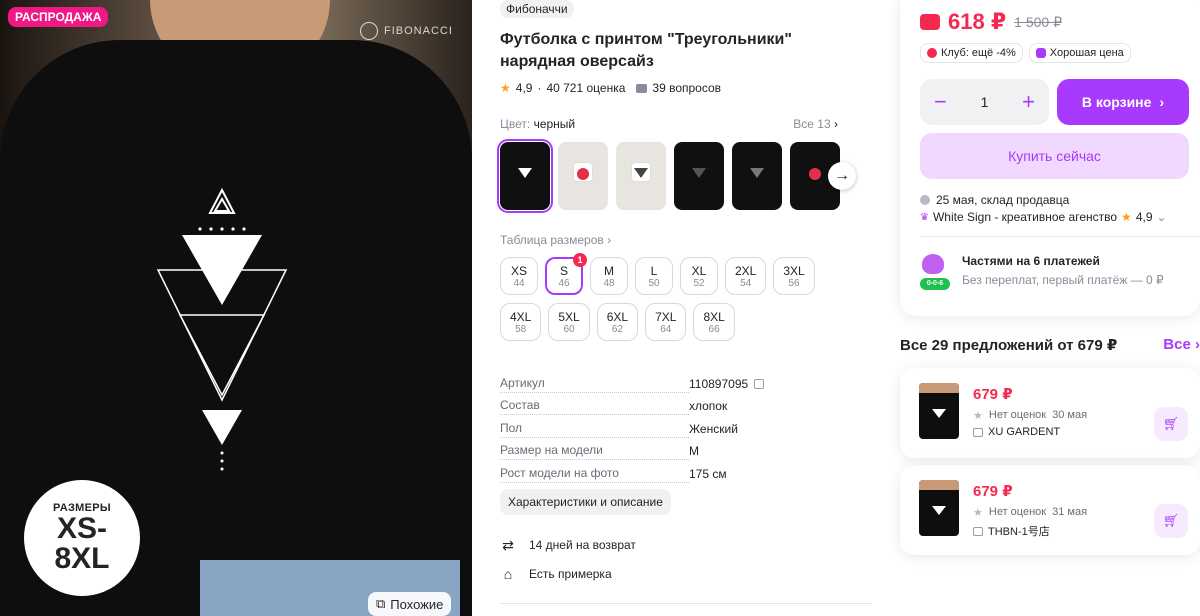 The width and height of the screenshot is (1200, 616). Describe the element at coordinates (569, 316) in the screenshot. I see `size-name: 5XL` at that location.